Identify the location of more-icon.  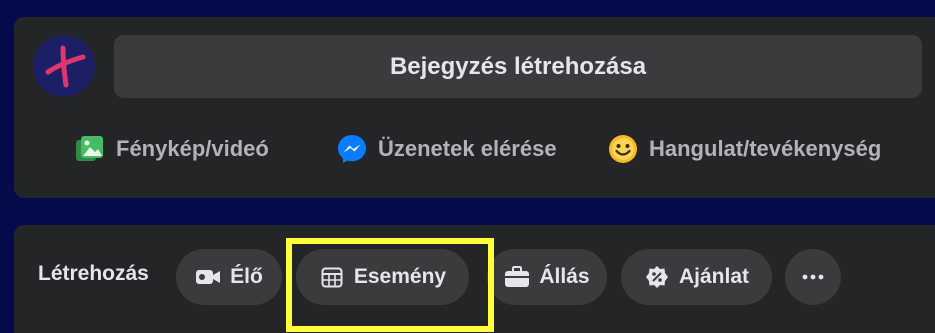
(813, 277).